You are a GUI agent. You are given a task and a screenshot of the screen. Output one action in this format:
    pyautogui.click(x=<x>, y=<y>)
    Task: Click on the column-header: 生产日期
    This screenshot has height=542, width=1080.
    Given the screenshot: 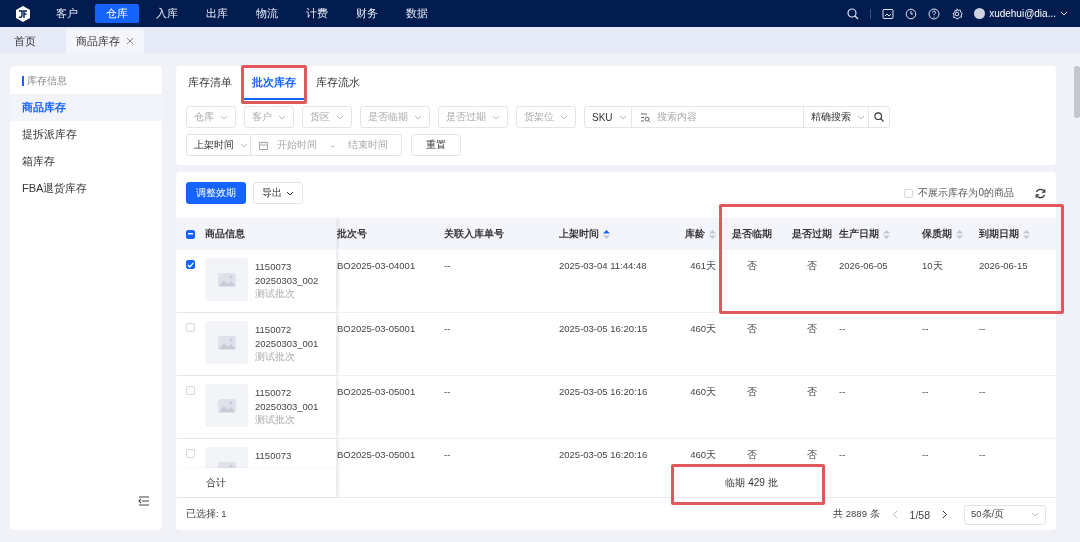 What is the action you would take?
    pyautogui.click(x=859, y=234)
    